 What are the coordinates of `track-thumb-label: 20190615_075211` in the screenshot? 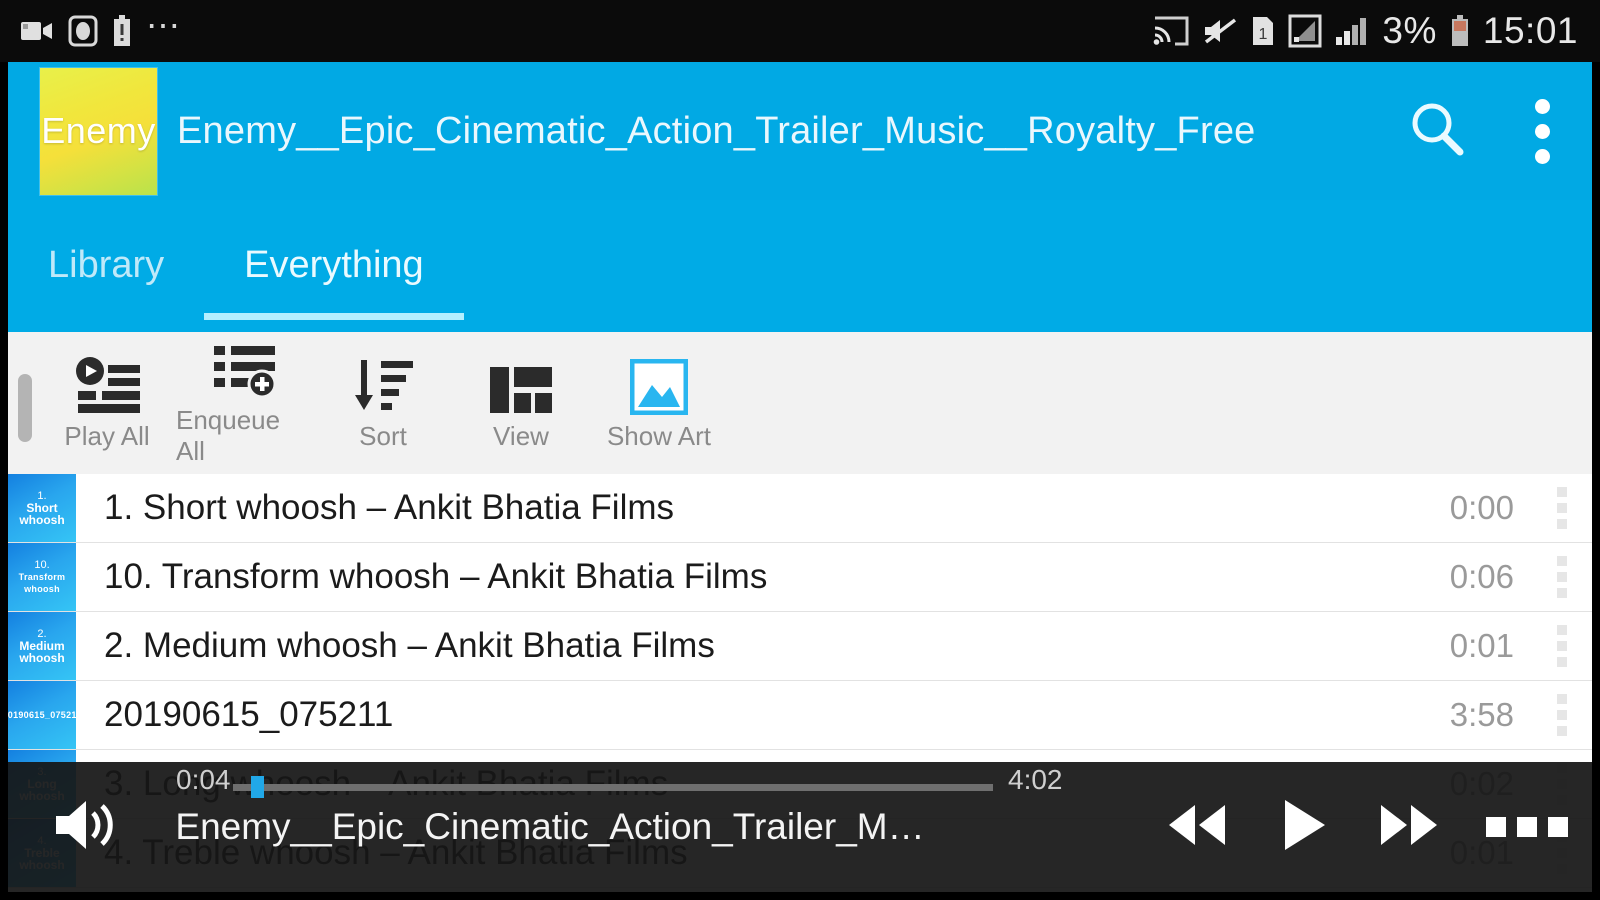 It's located at (42, 715).